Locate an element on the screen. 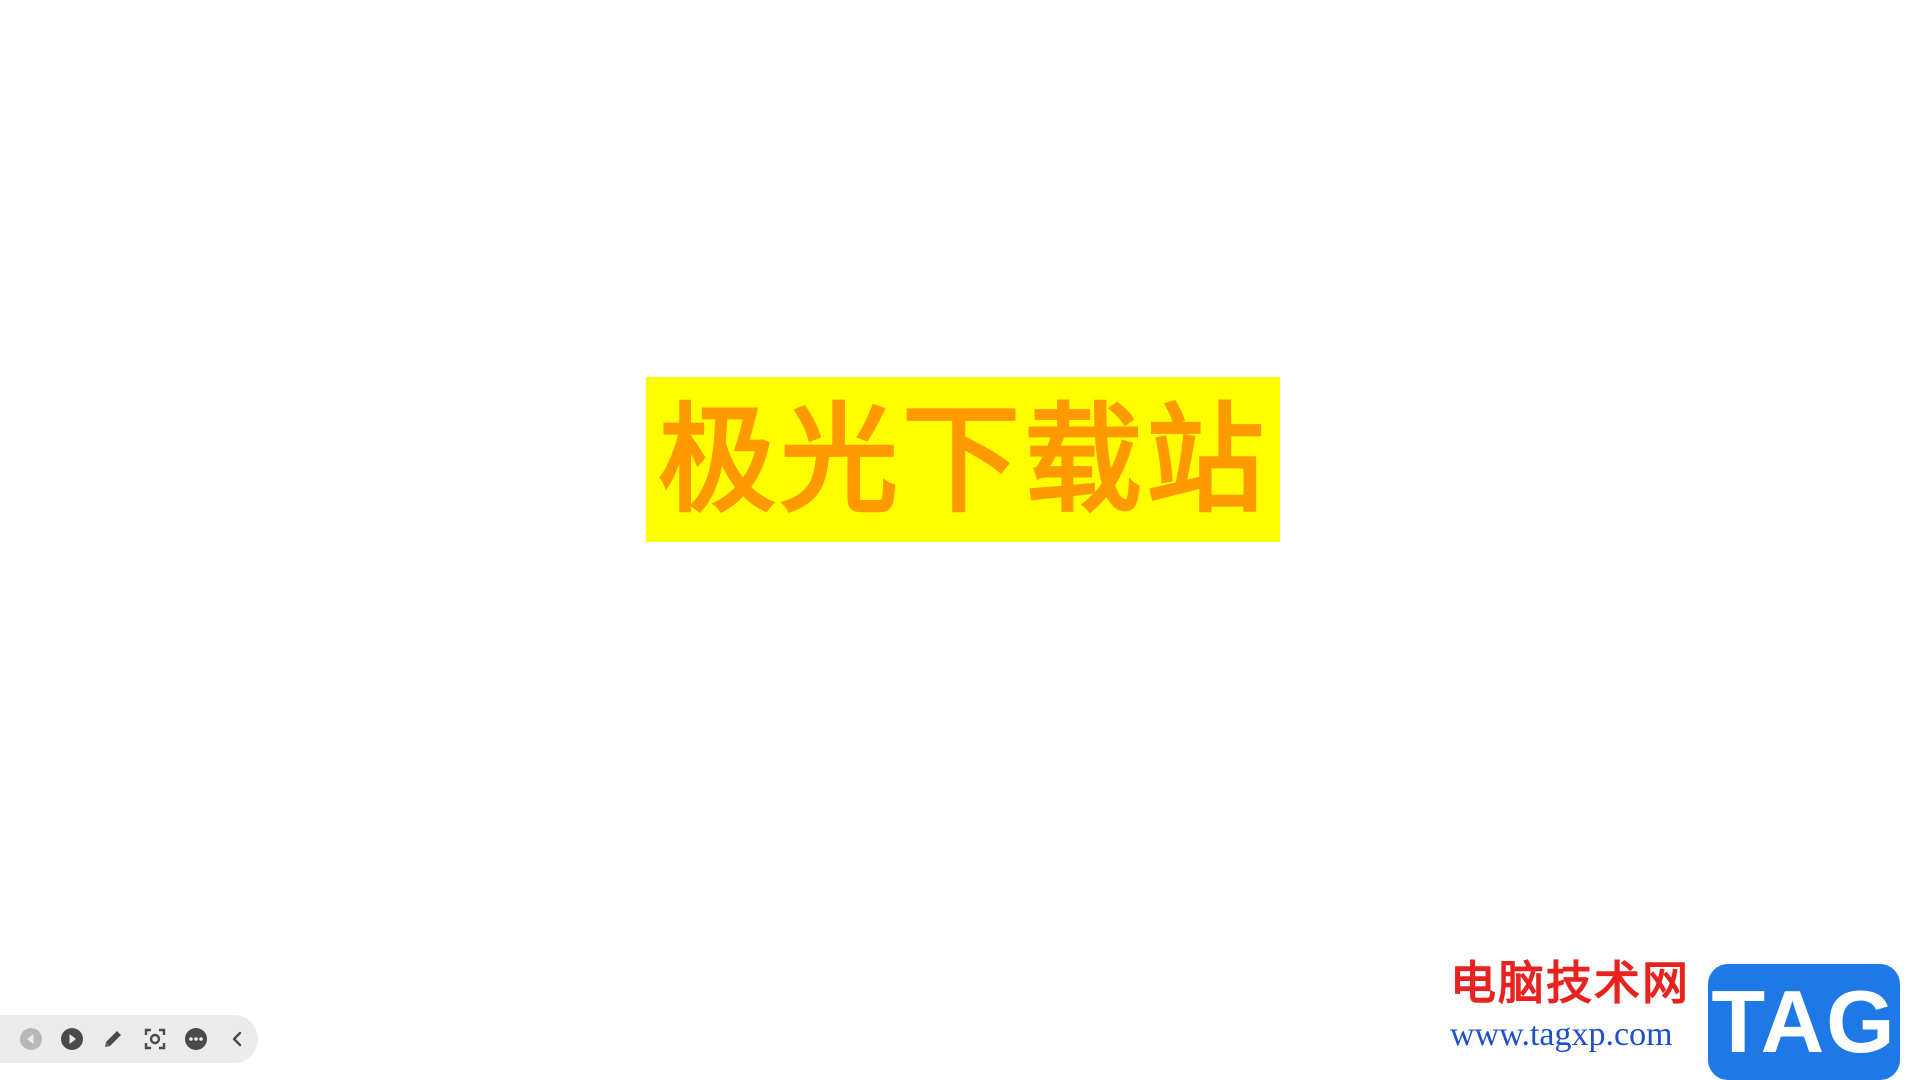  collapse-toolbar-button is located at coordinates (237, 1039).